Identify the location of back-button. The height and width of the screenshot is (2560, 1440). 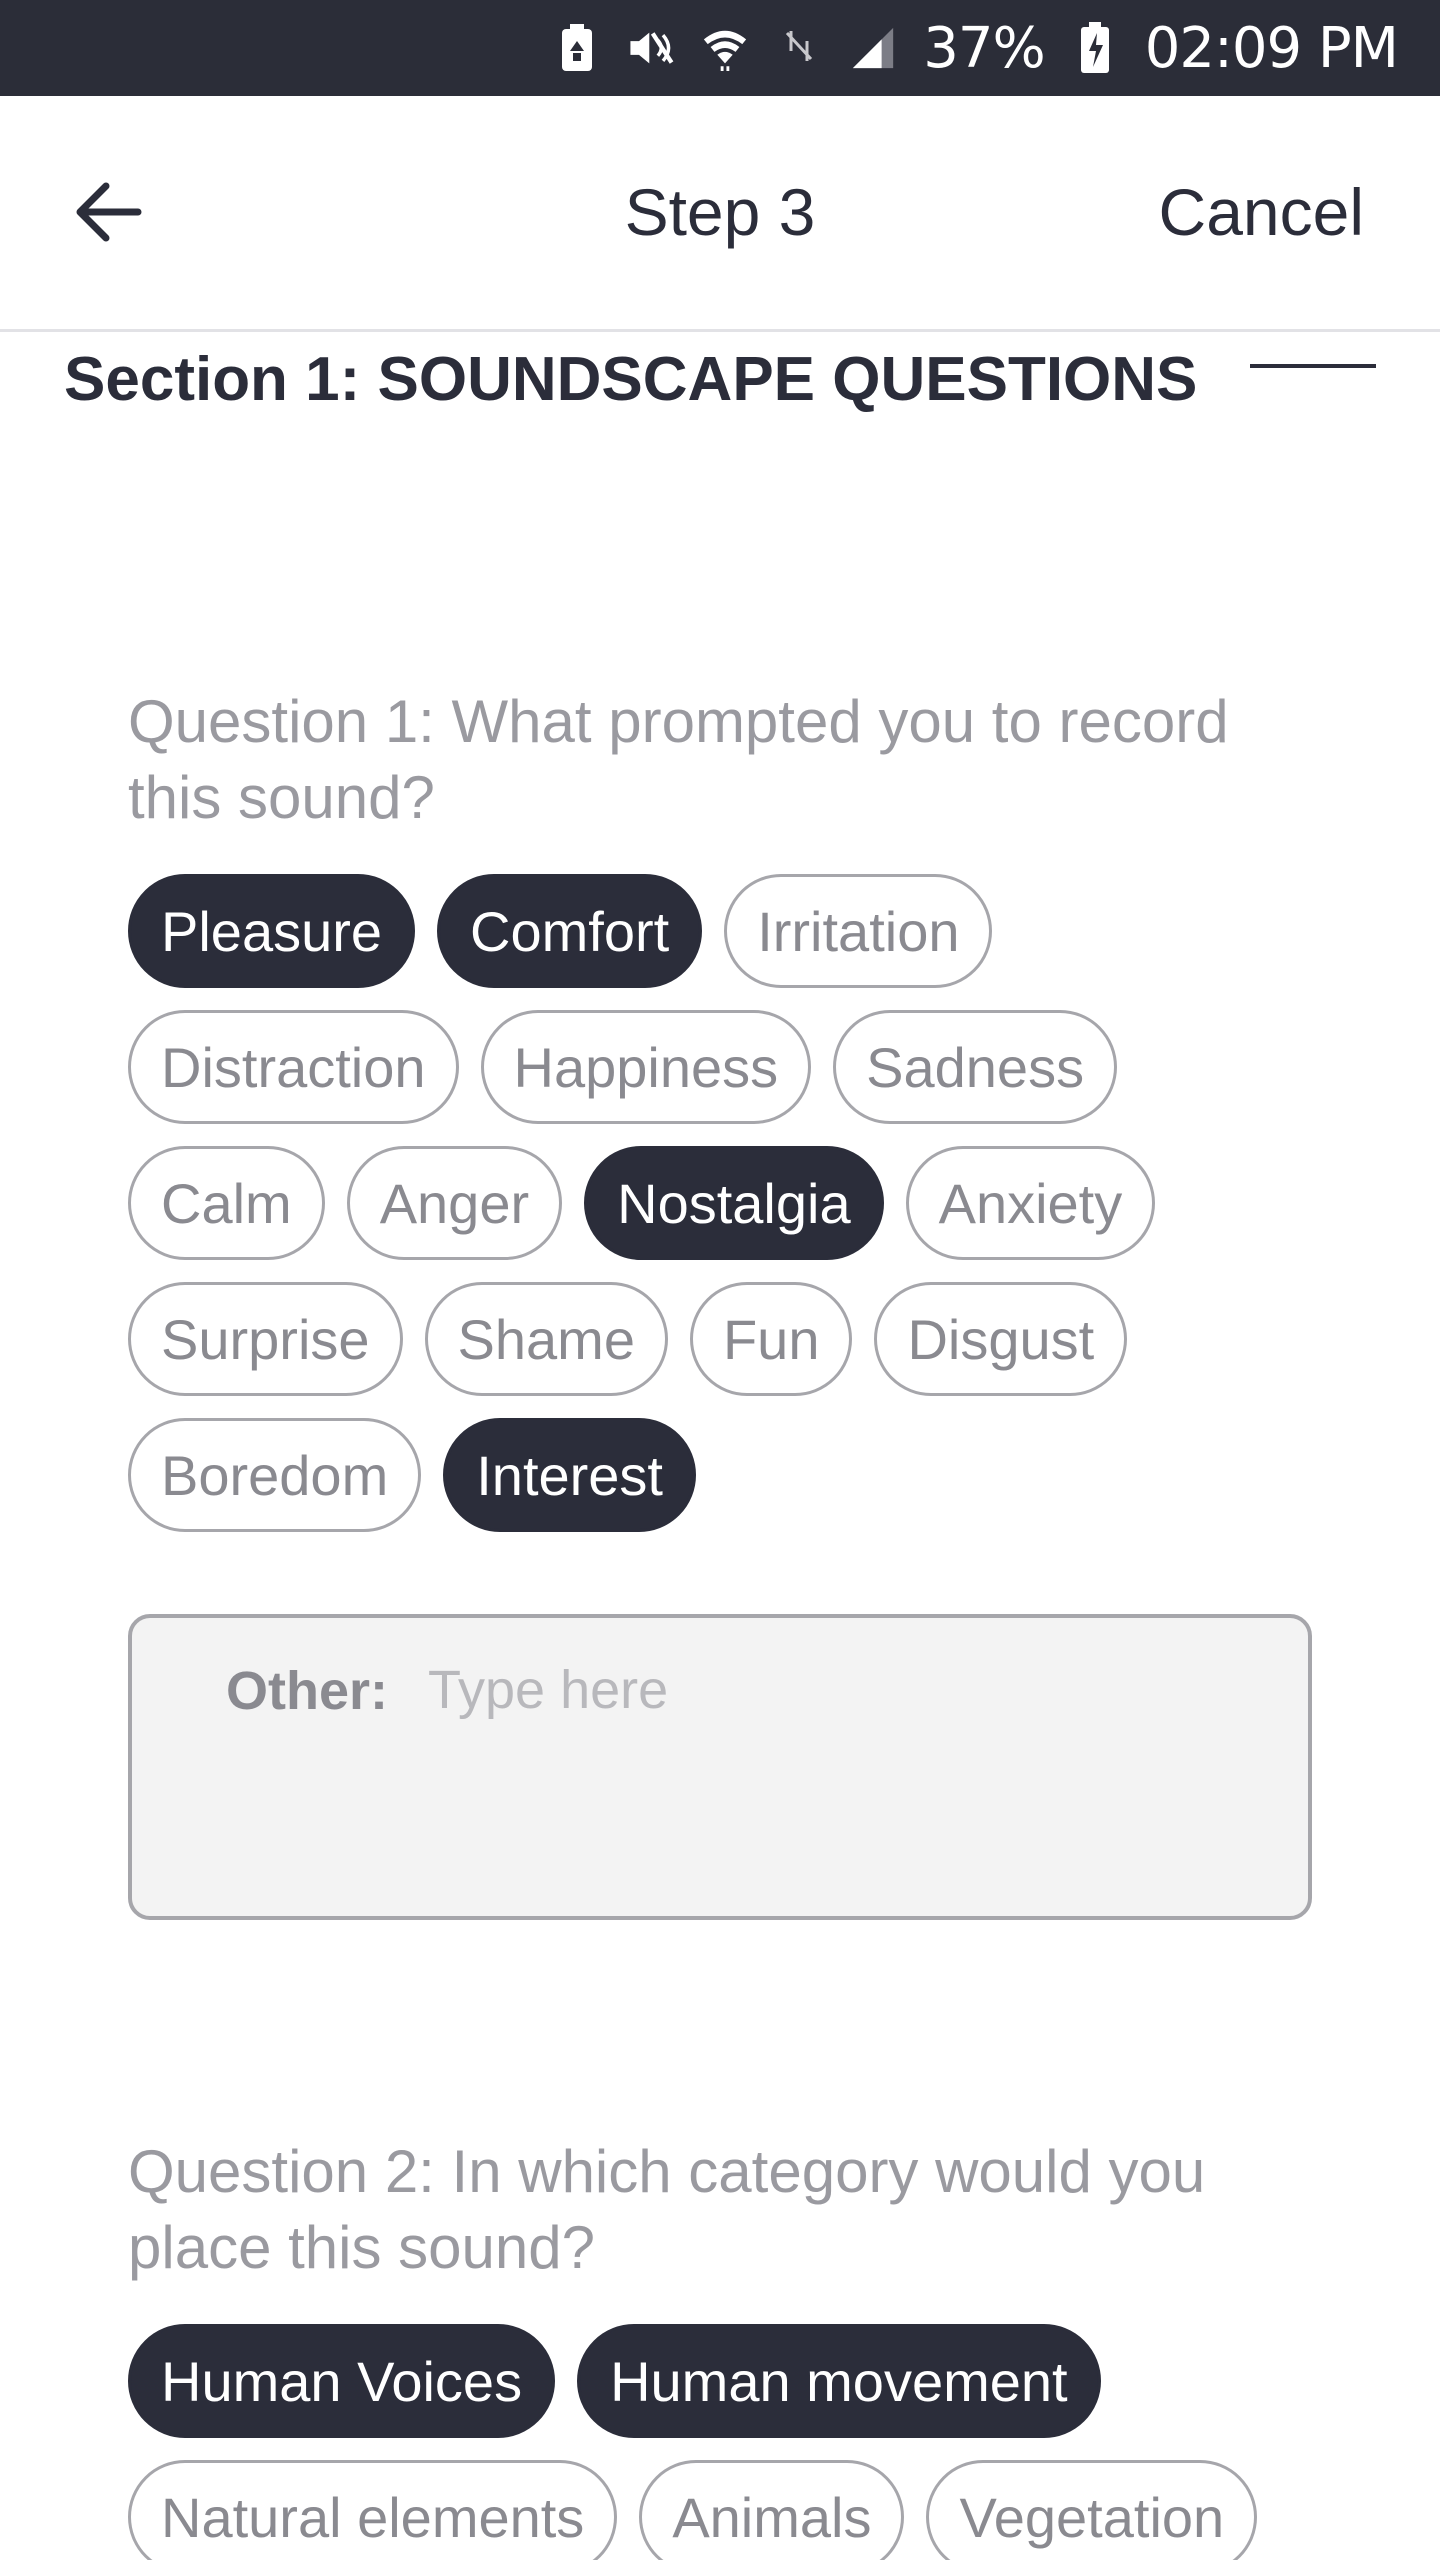
(108, 214).